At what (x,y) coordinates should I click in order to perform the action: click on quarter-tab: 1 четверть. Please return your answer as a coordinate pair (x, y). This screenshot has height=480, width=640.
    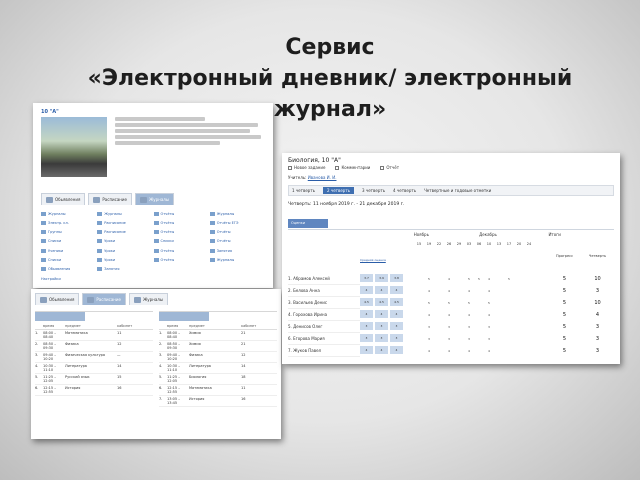
    Looking at the image, I should click on (303, 190).